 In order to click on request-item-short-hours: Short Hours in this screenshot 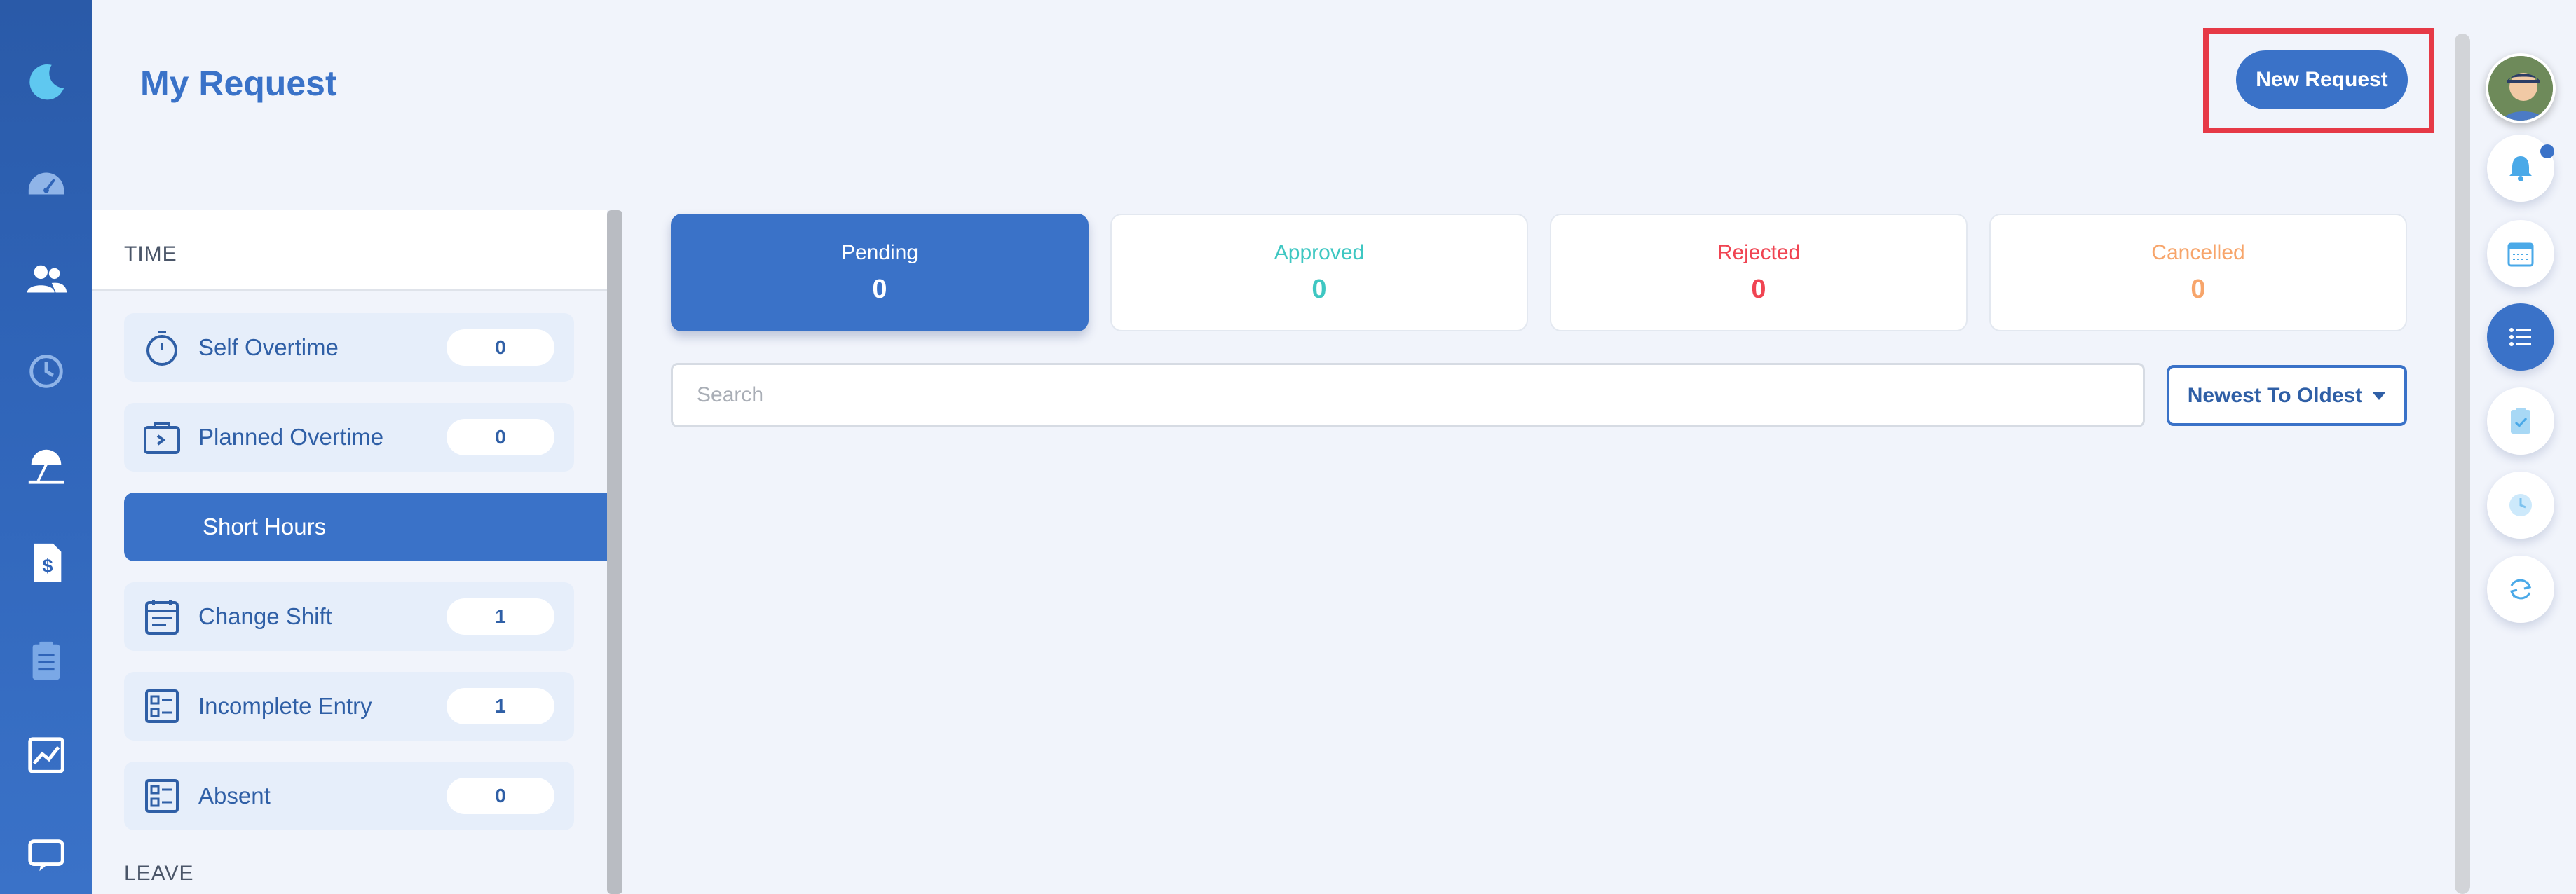, I will do `click(366, 527)`.